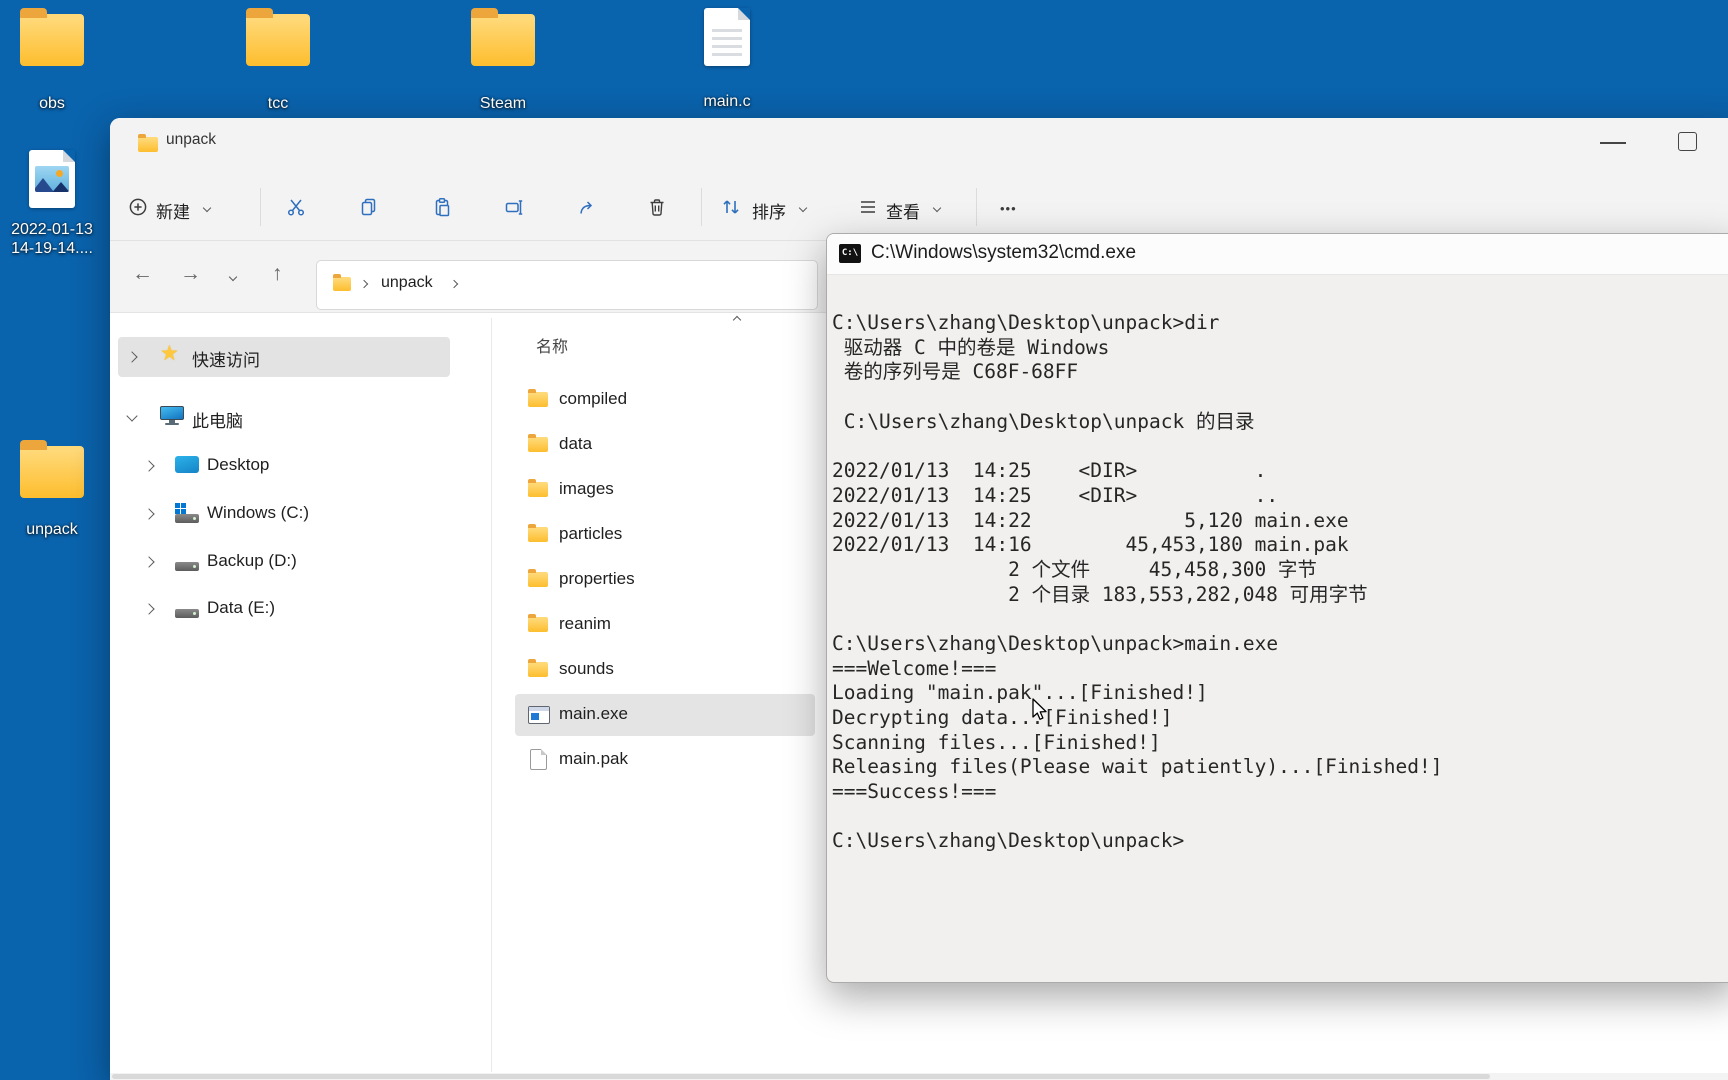 The width and height of the screenshot is (1728, 1080). I want to click on sort-chevron-icon, so click(803, 208).